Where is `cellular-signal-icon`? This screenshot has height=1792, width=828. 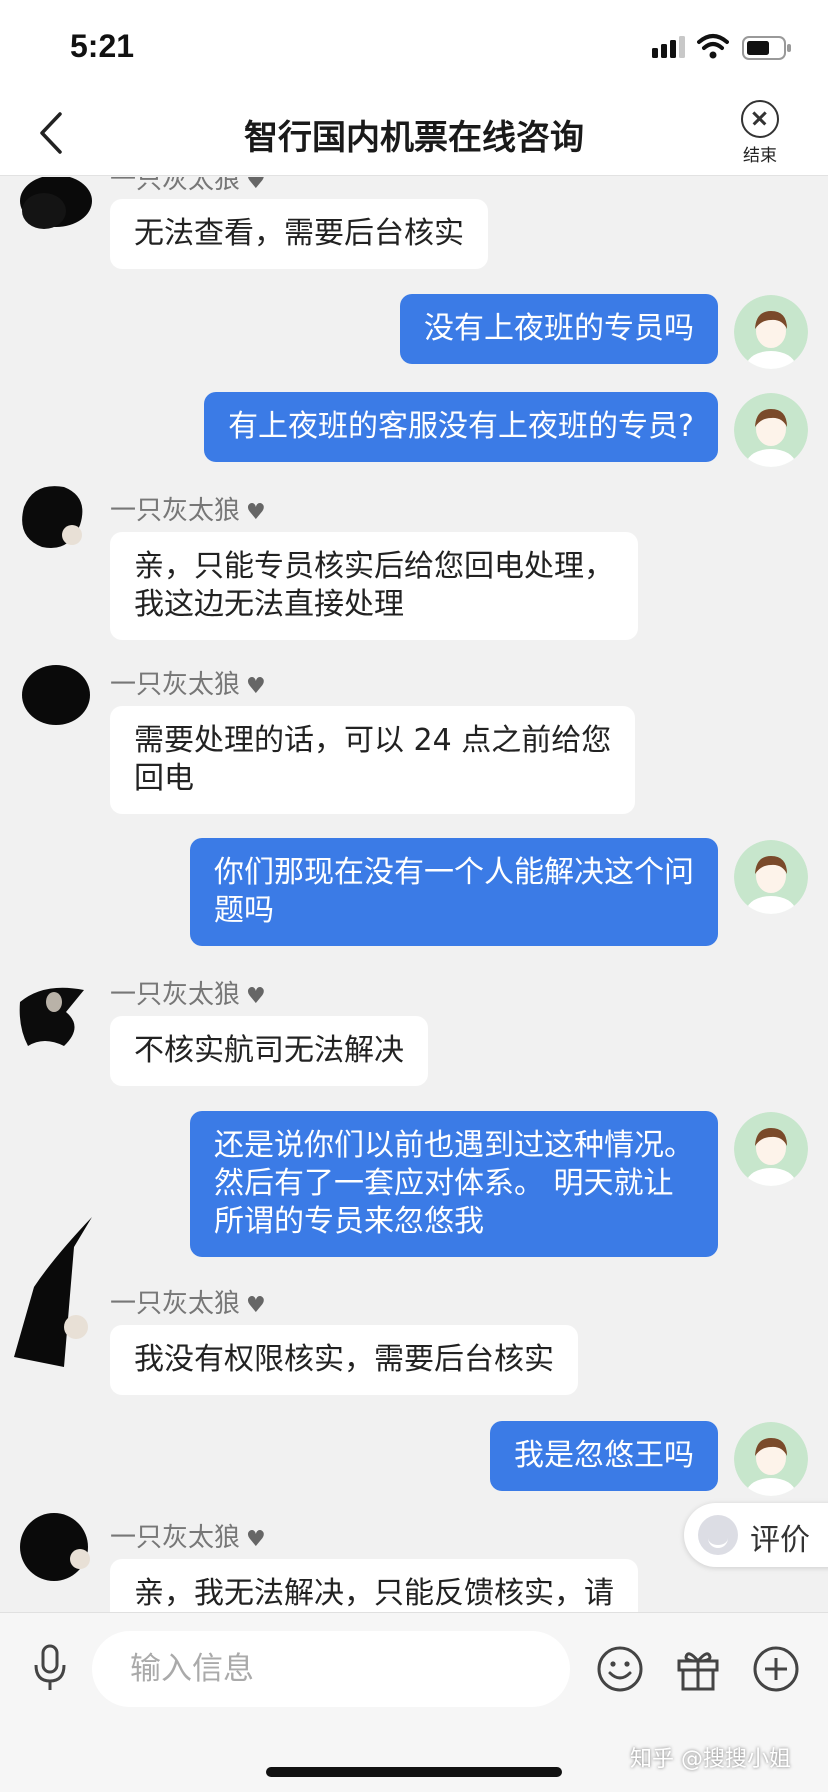
cellular-signal-icon is located at coordinates (668, 47).